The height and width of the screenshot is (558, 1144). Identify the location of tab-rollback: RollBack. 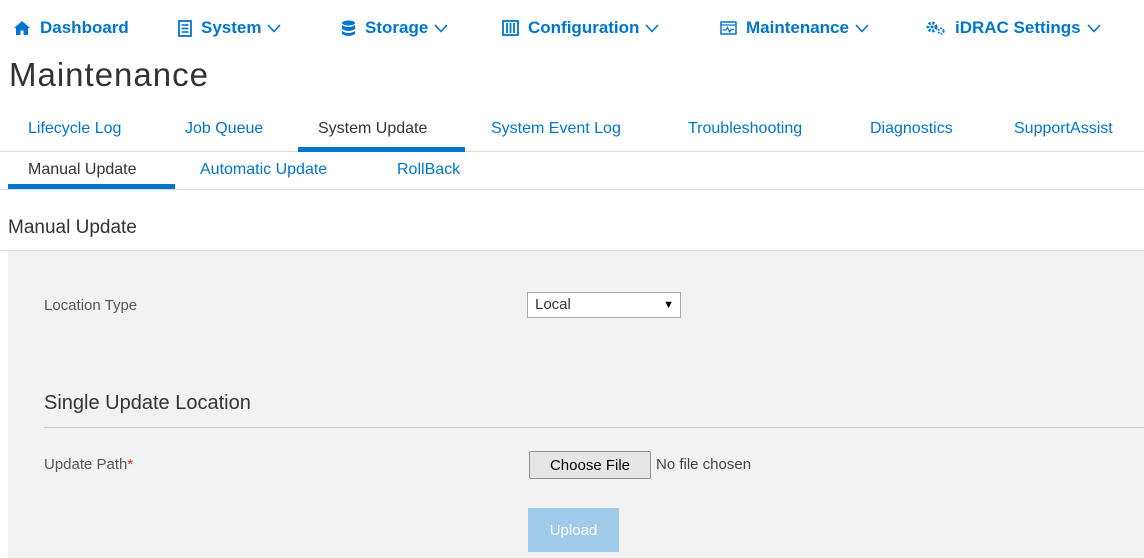
(428, 170).